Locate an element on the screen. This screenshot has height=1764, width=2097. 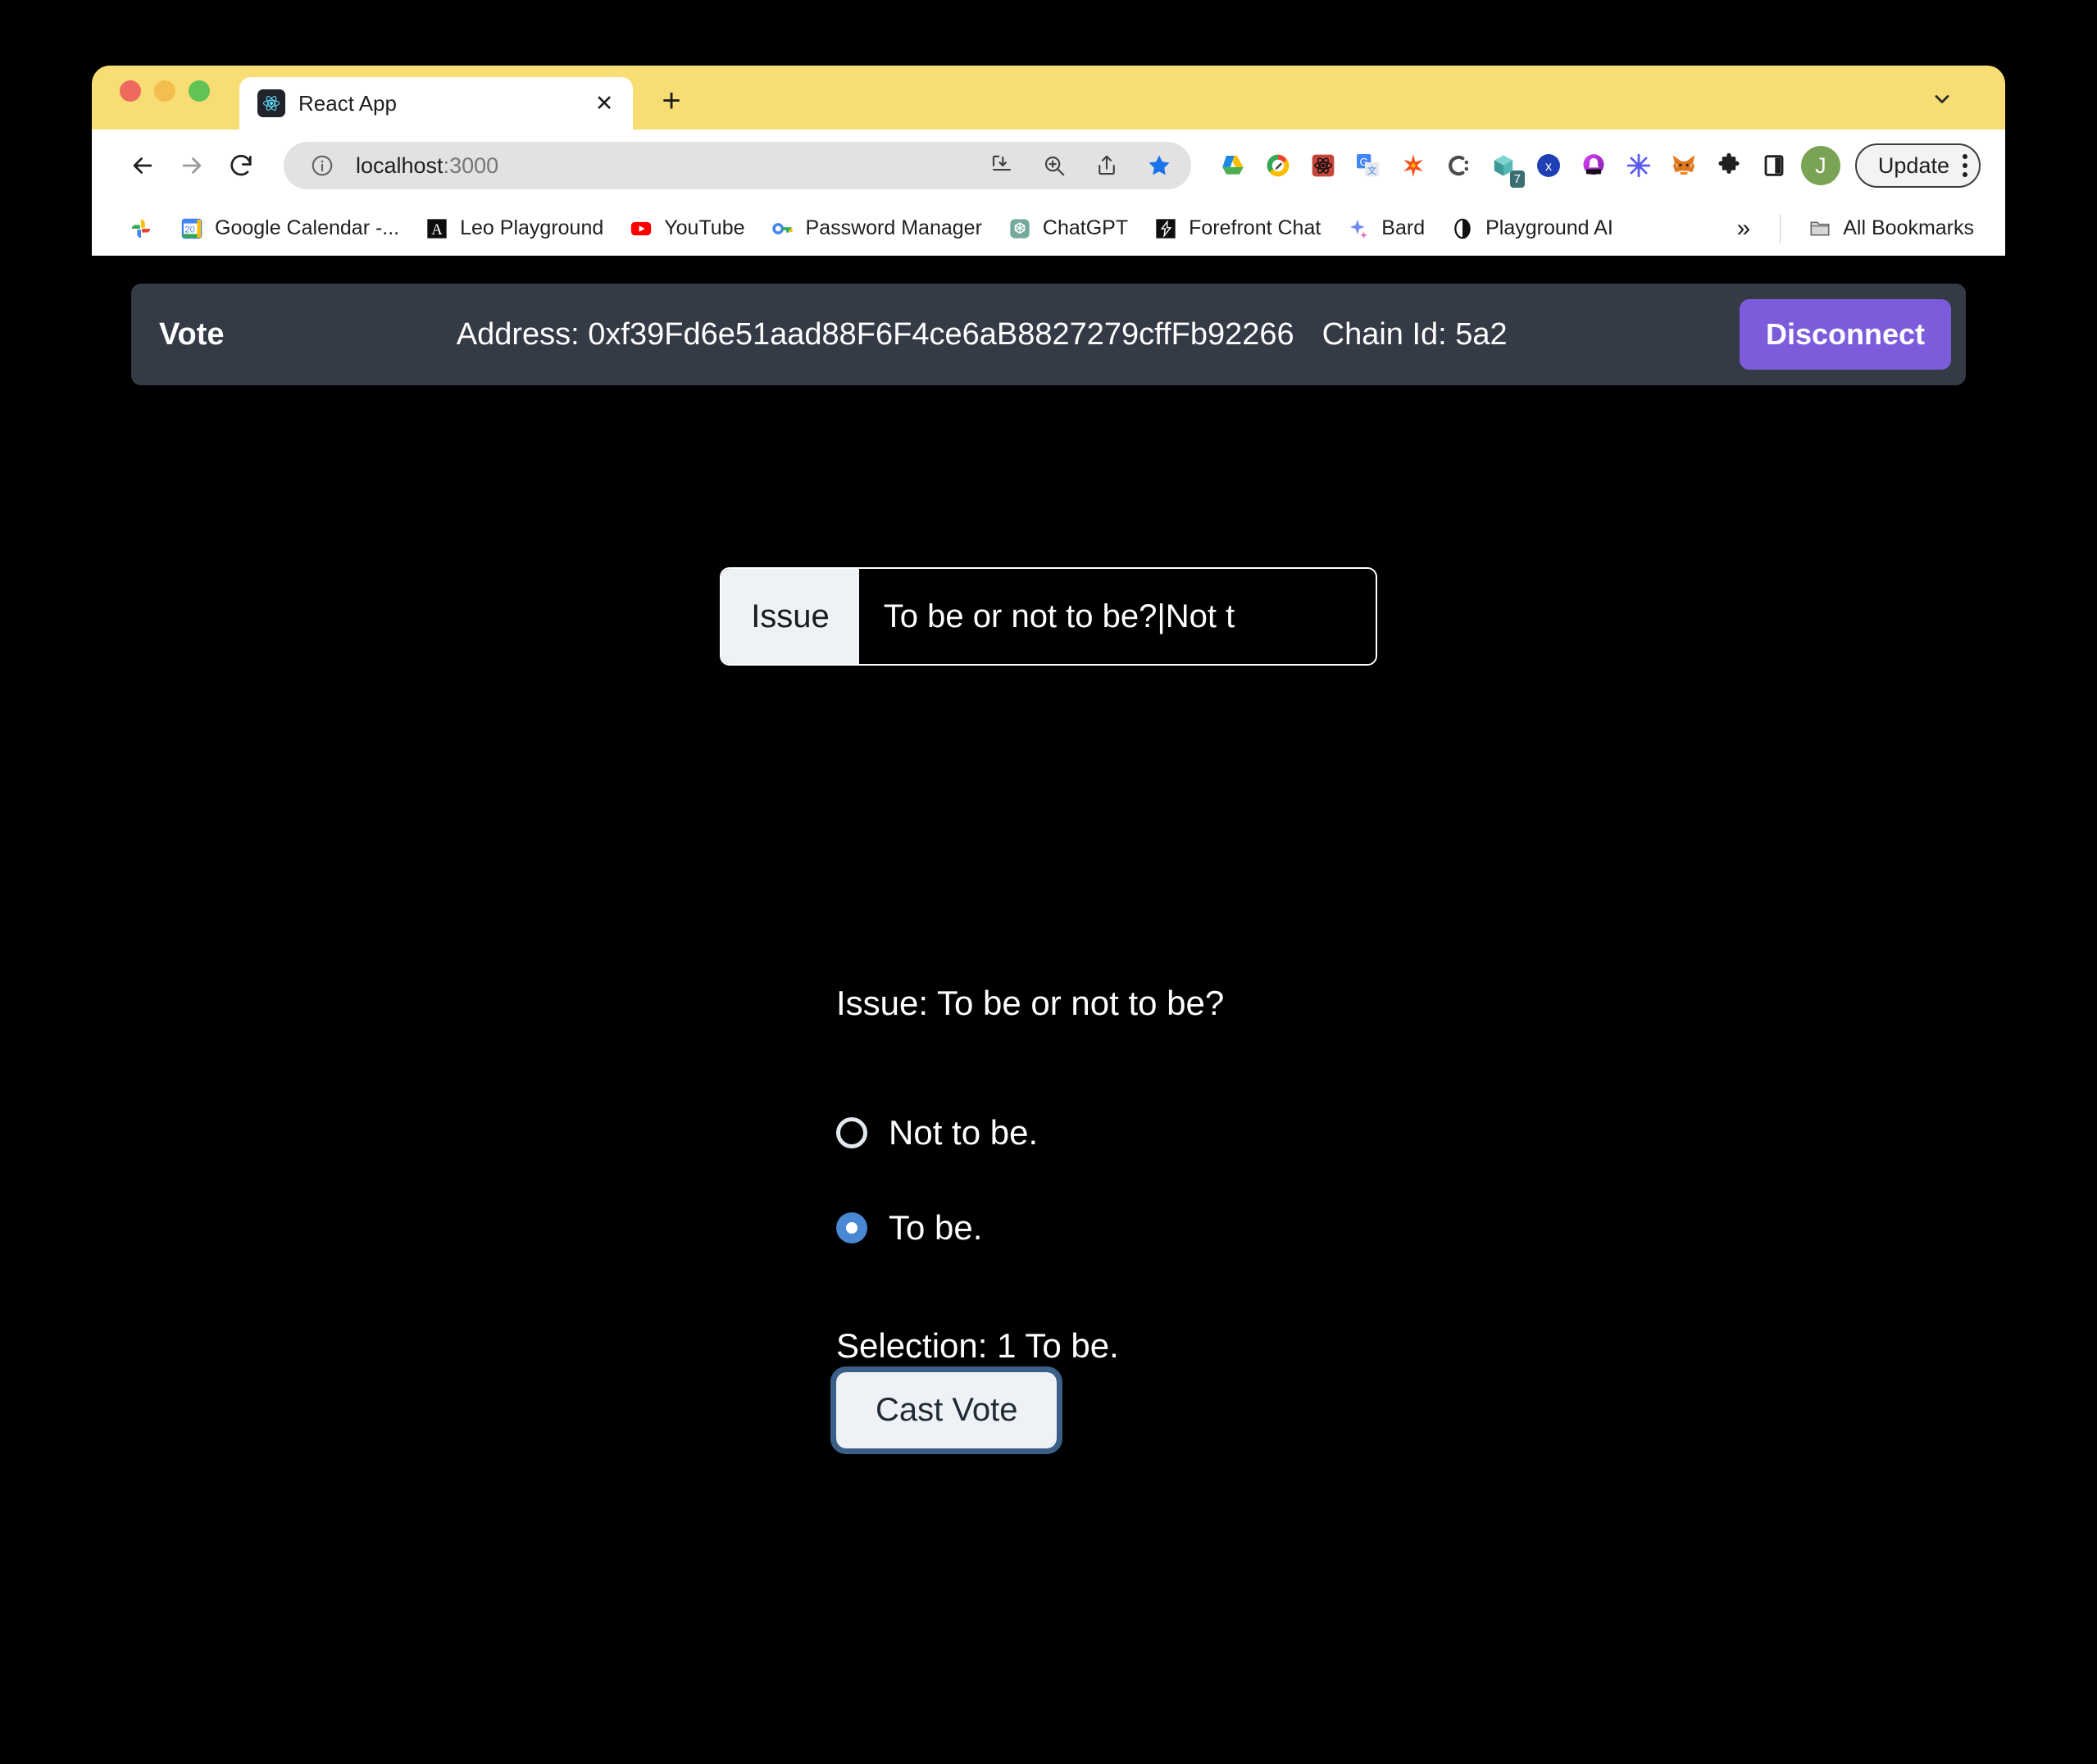
selection-status: Selection: 1 To be. is located at coordinates (977, 1345).